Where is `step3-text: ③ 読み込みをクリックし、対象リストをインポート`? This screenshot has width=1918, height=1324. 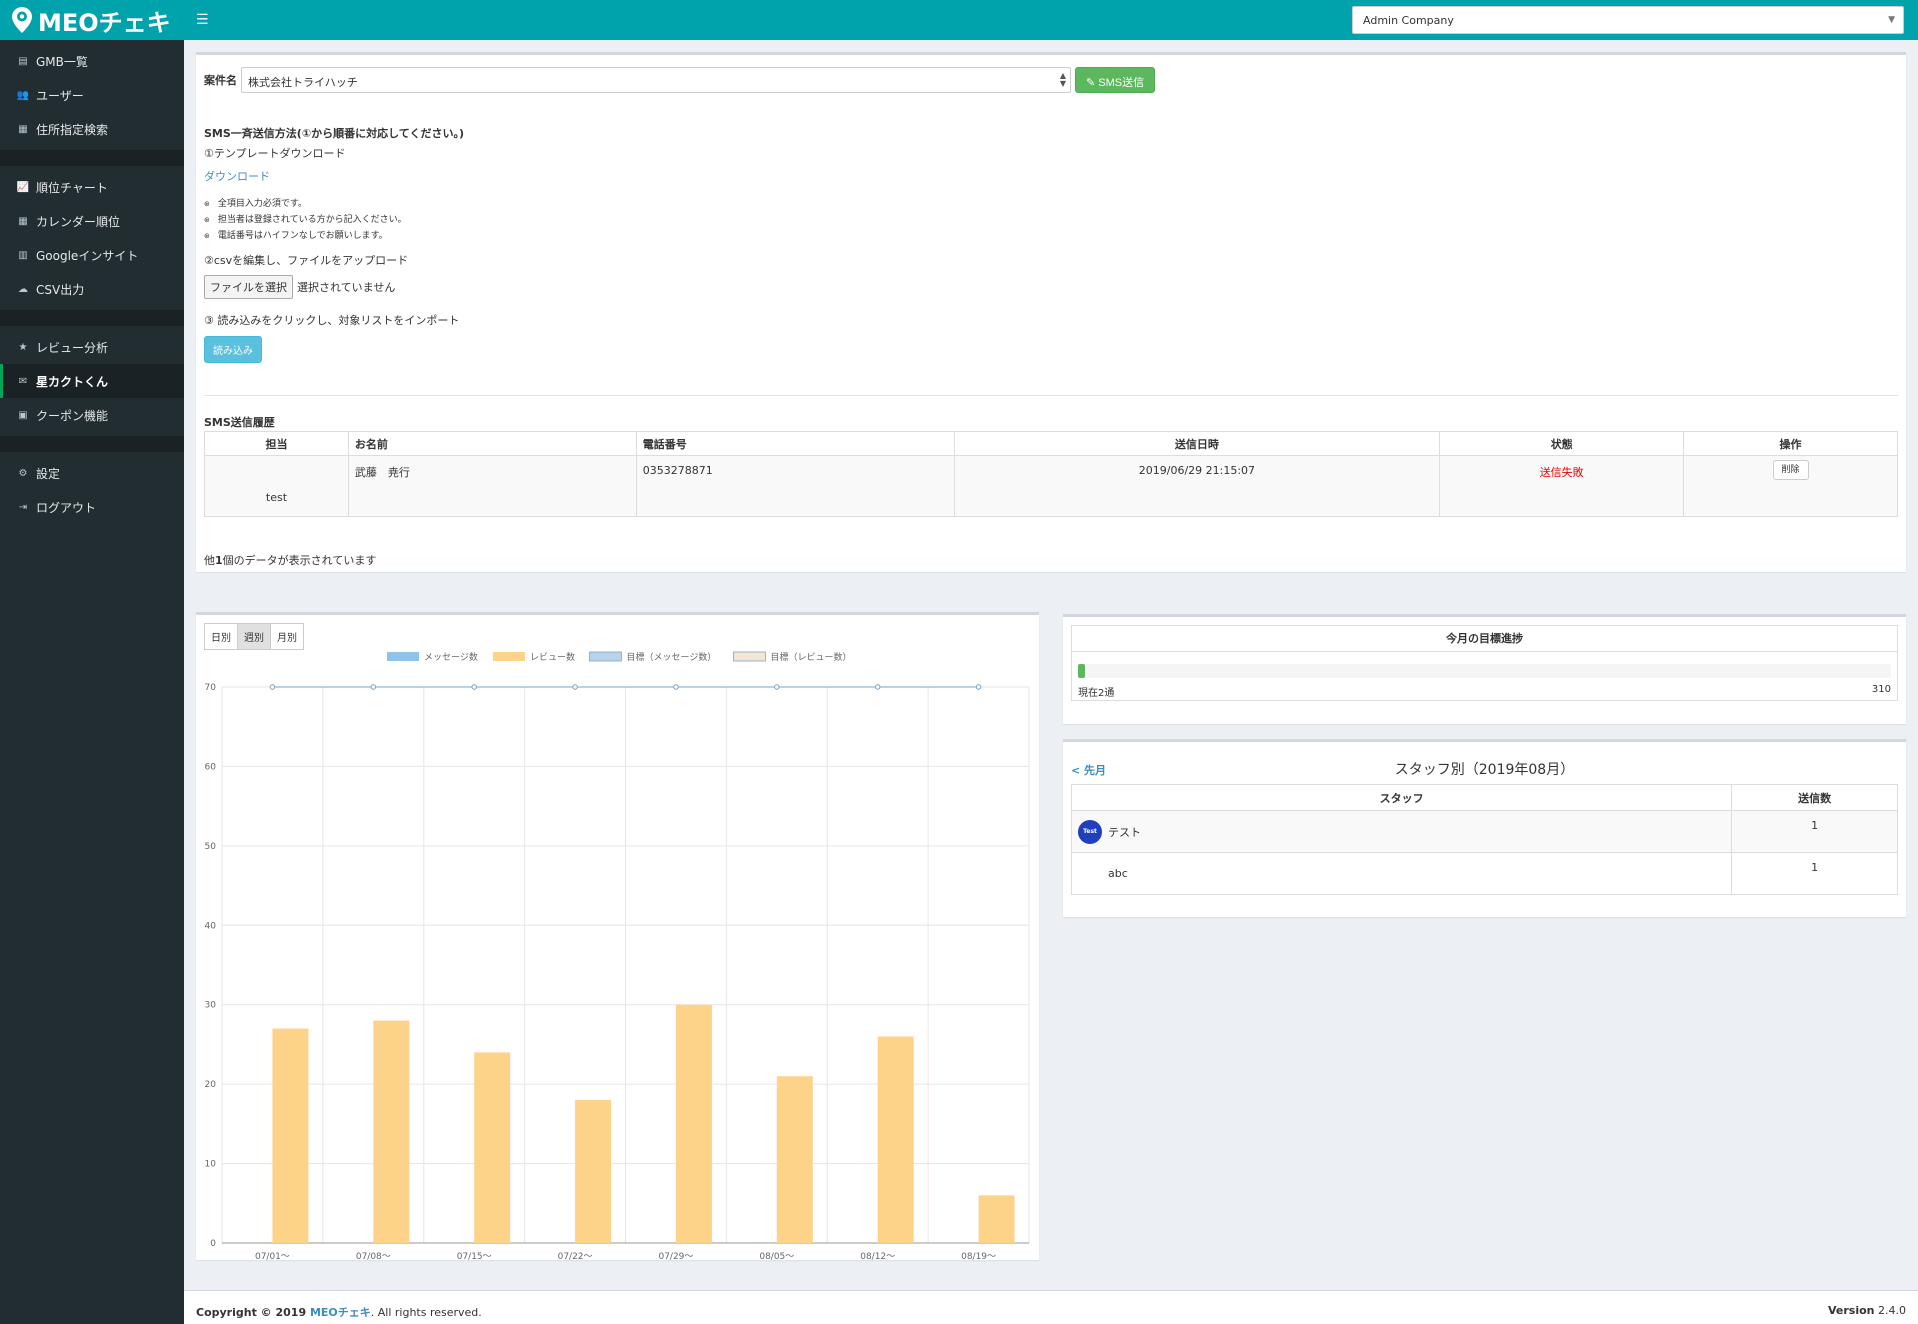 step3-text: ③ 読み込みをクリックし、対象リストをインポート is located at coordinates (332, 320).